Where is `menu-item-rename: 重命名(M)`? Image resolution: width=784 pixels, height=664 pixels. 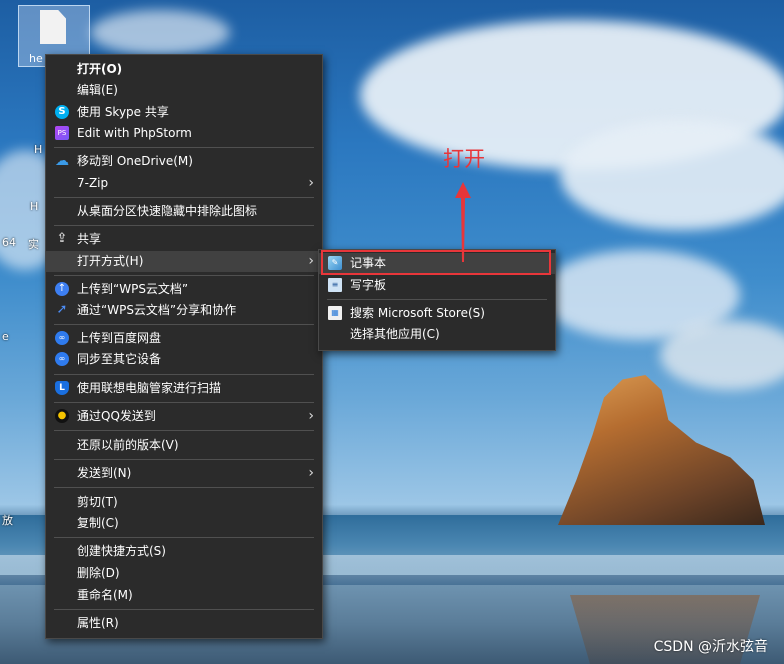 menu-item-rename: 重命名(M) is located at coordinates (184, 595).